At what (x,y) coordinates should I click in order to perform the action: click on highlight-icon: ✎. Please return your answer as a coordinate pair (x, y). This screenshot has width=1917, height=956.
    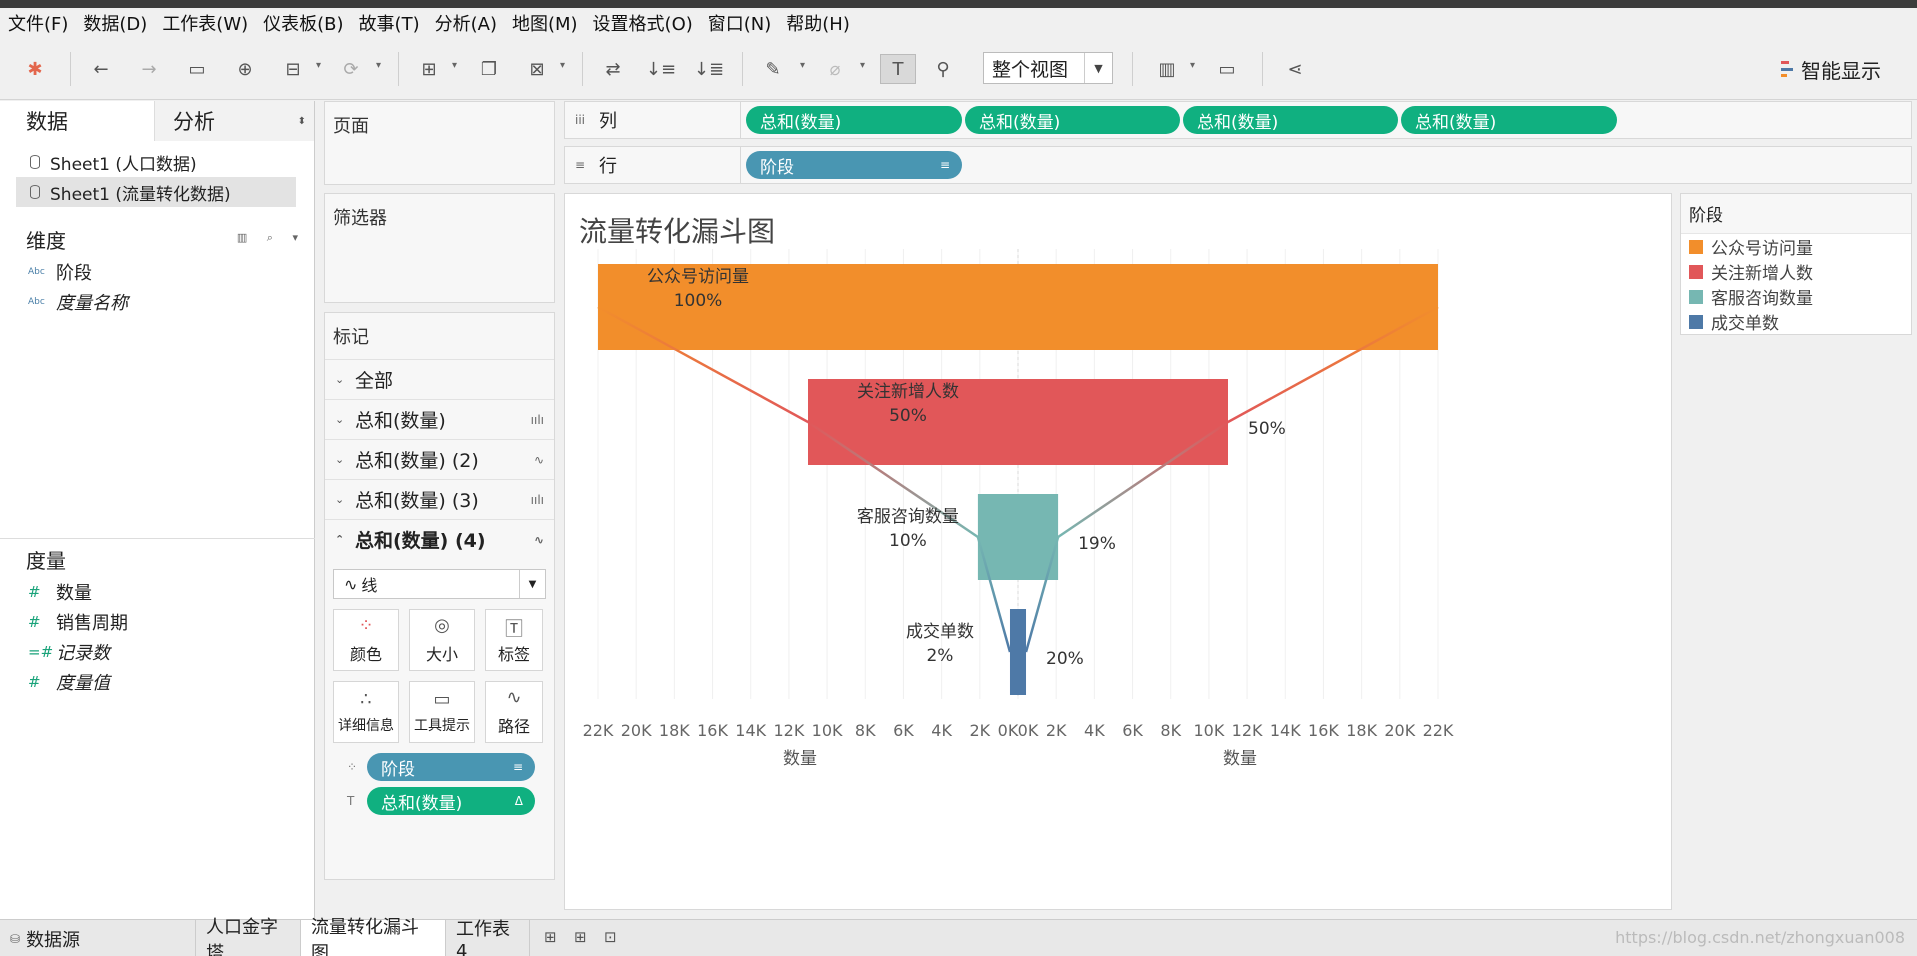
    Looking at the image, I should click on (773, 69).